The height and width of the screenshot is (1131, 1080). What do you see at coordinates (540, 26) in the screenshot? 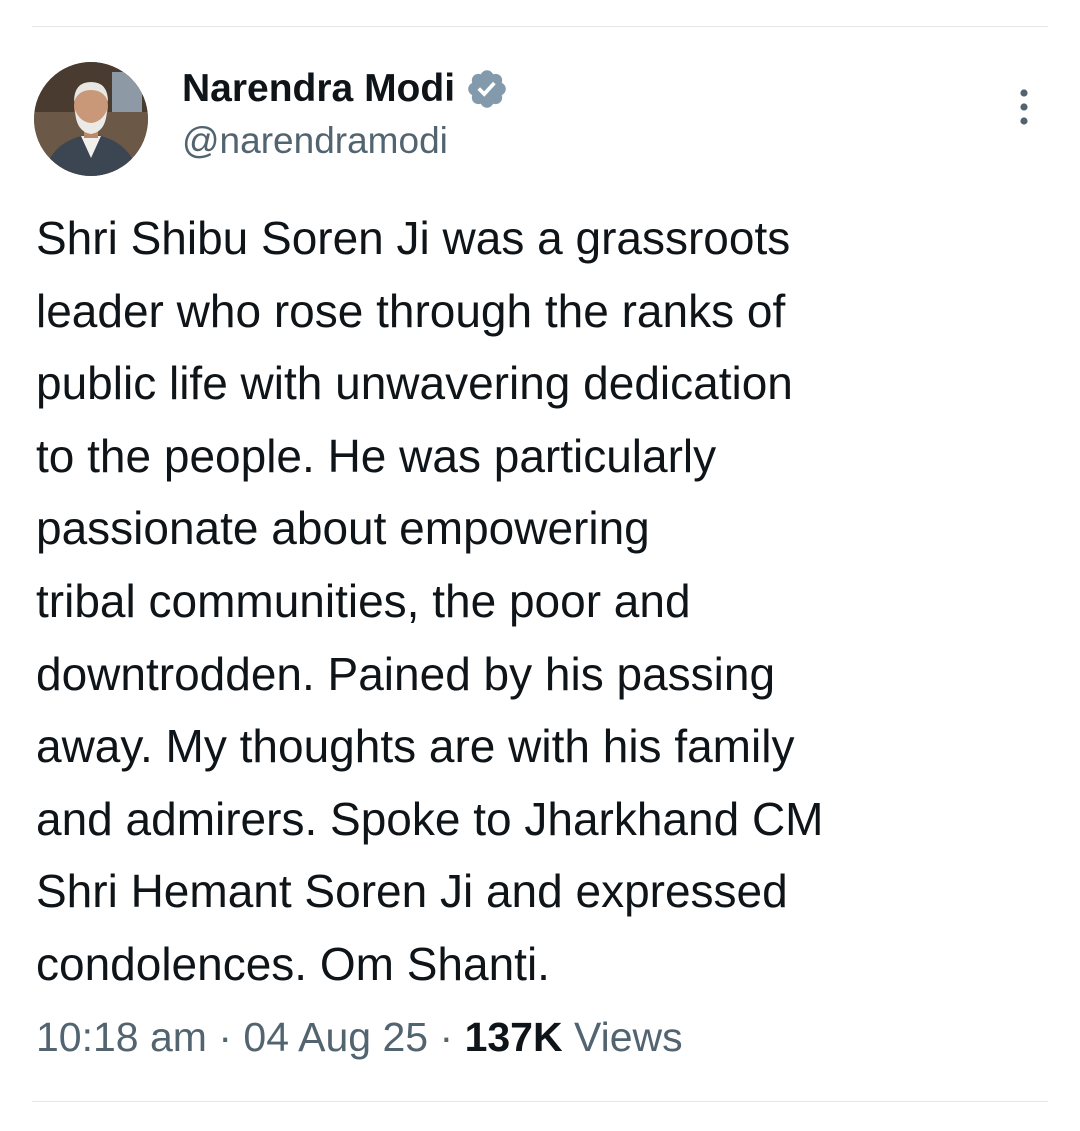
I see `top-divider` at bounding box center [540, 26].